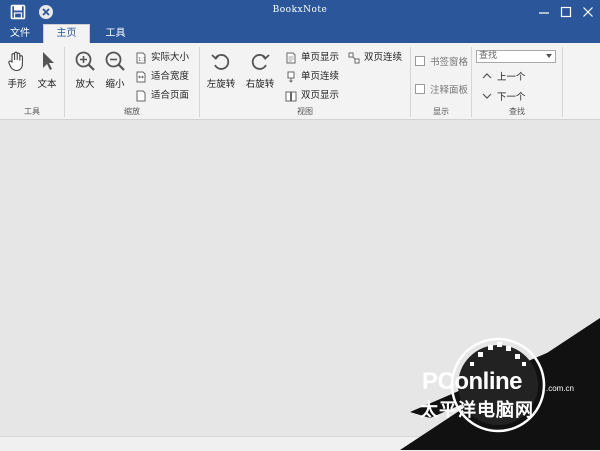 The image size is (600, 451). What do you see at coordinates (300, 443) in the screenshot?
I see `status-bar` at bounding box center [300, 443].